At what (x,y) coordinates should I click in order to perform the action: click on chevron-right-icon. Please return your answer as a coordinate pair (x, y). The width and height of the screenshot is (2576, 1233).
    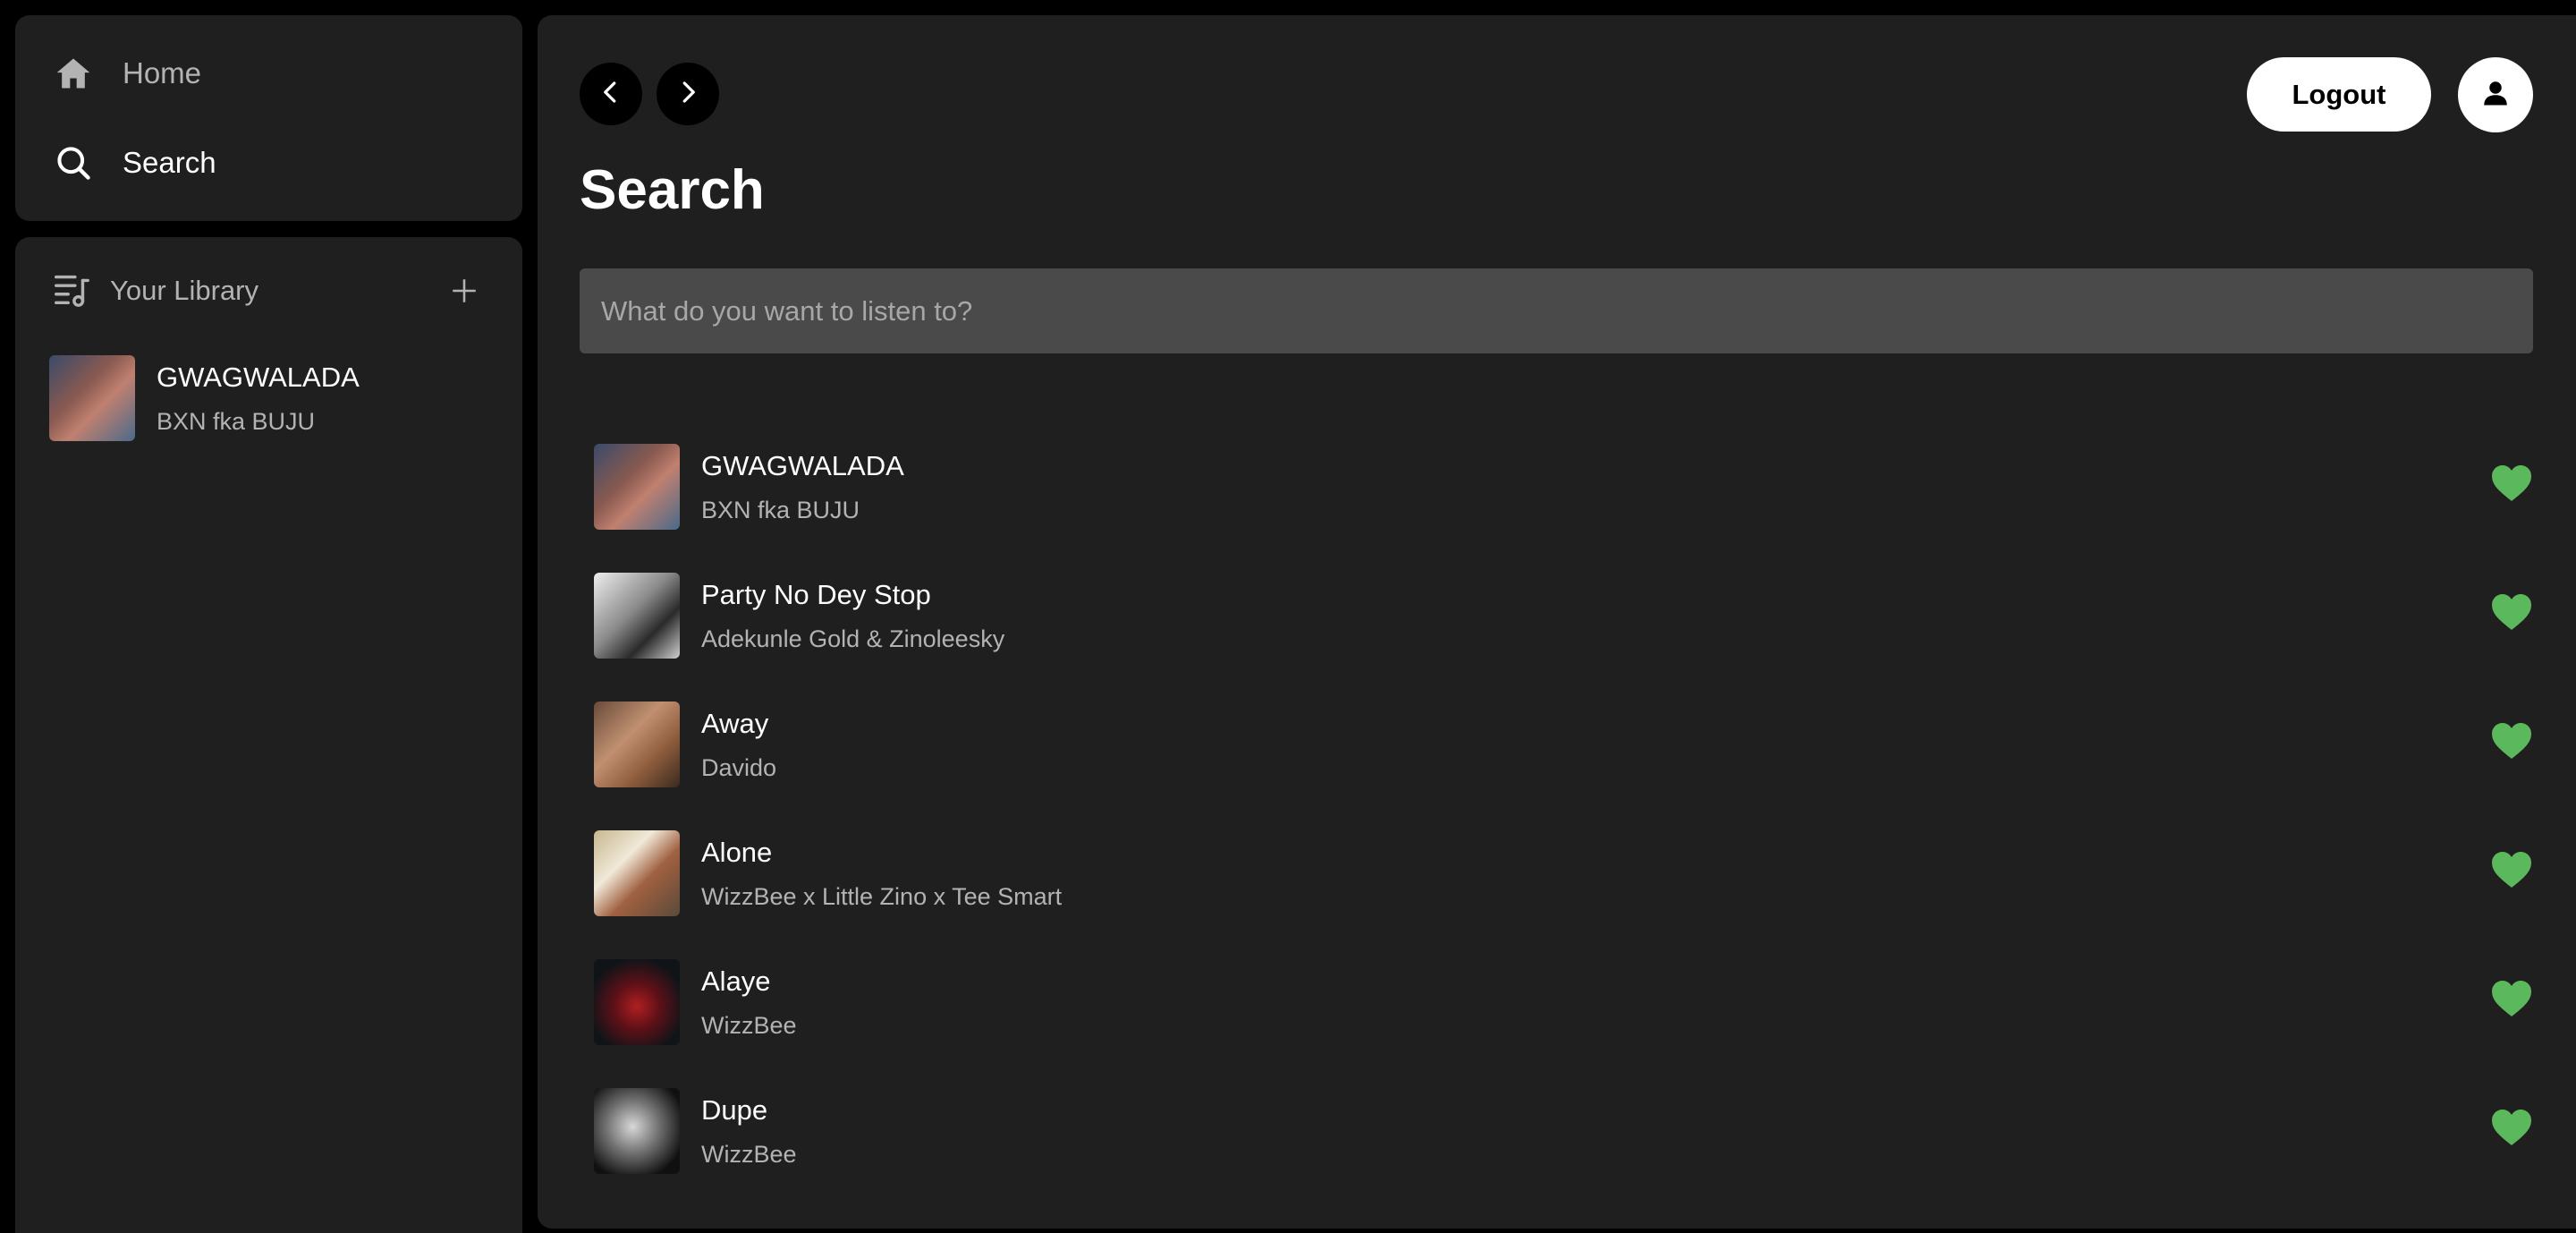
    Looking at the image, I should click on (687, 94).